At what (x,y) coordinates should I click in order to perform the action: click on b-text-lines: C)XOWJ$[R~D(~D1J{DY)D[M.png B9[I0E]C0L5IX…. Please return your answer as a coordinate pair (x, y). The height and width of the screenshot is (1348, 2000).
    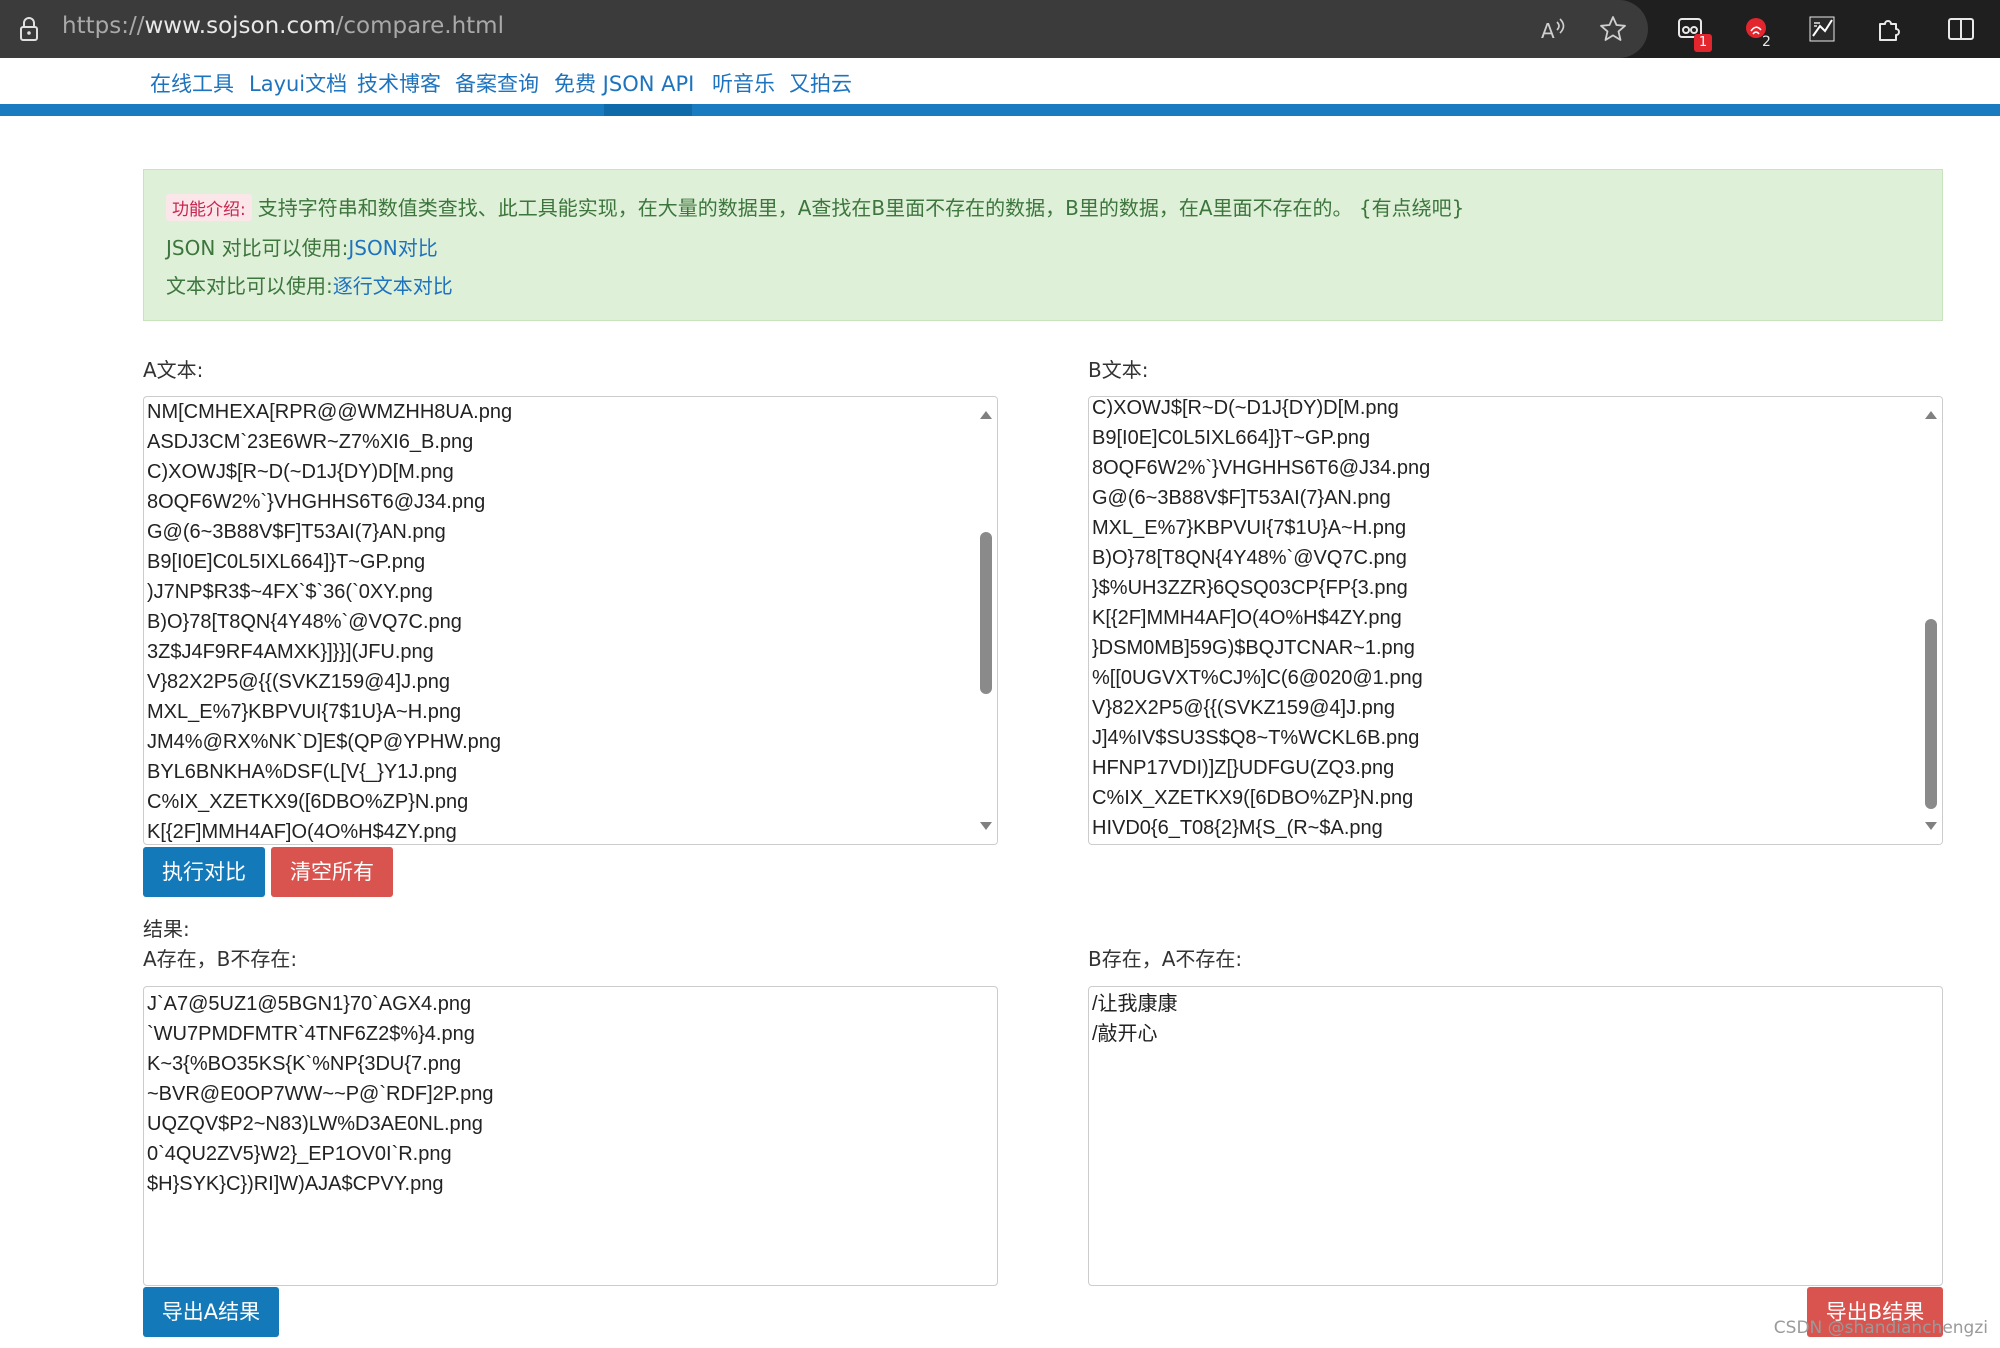
    Looking at the image, I should click on (1261, 620).